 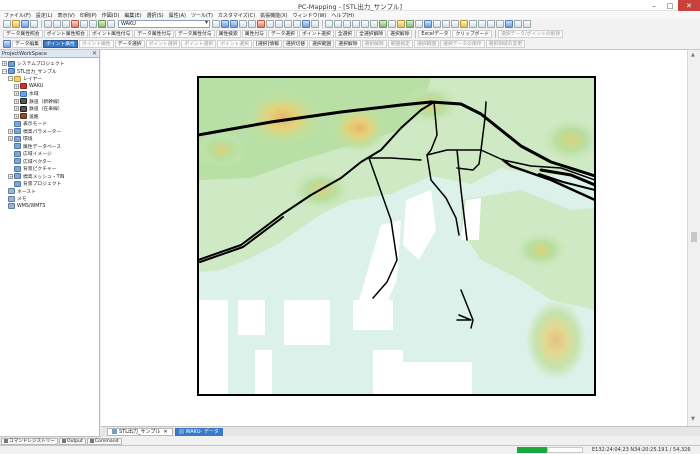 I want to click on tree-item: + 標高メッシュ・TIN, so click(x=49, y=177).